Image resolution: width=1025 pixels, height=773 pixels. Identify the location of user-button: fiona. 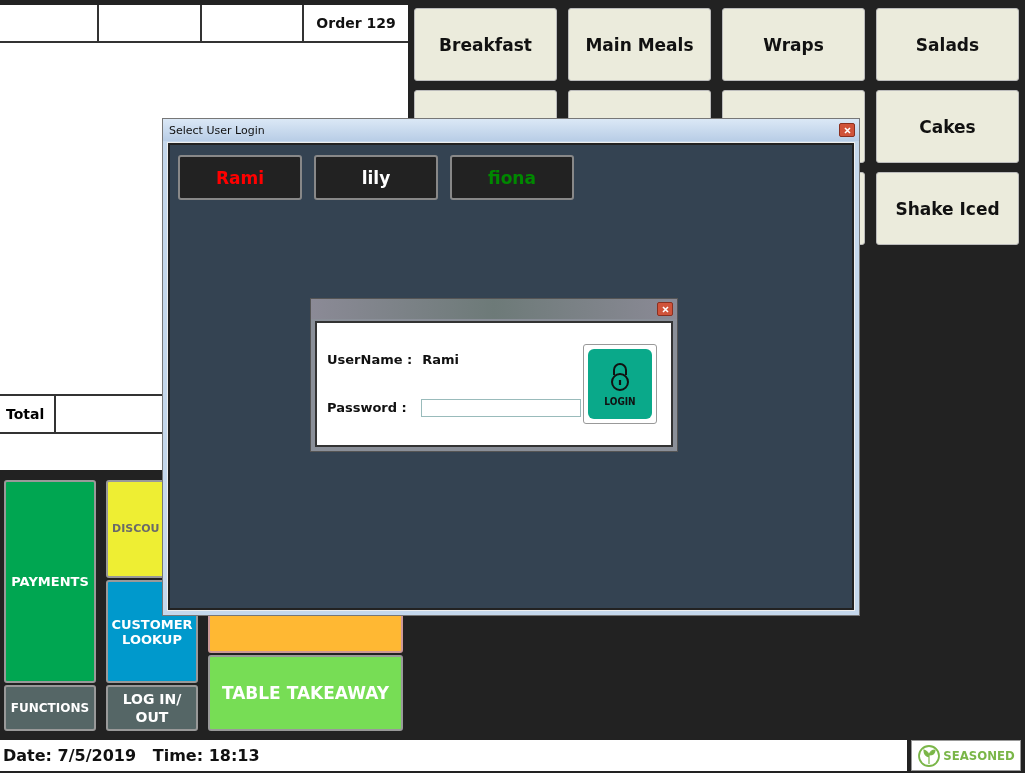
(512, 177).